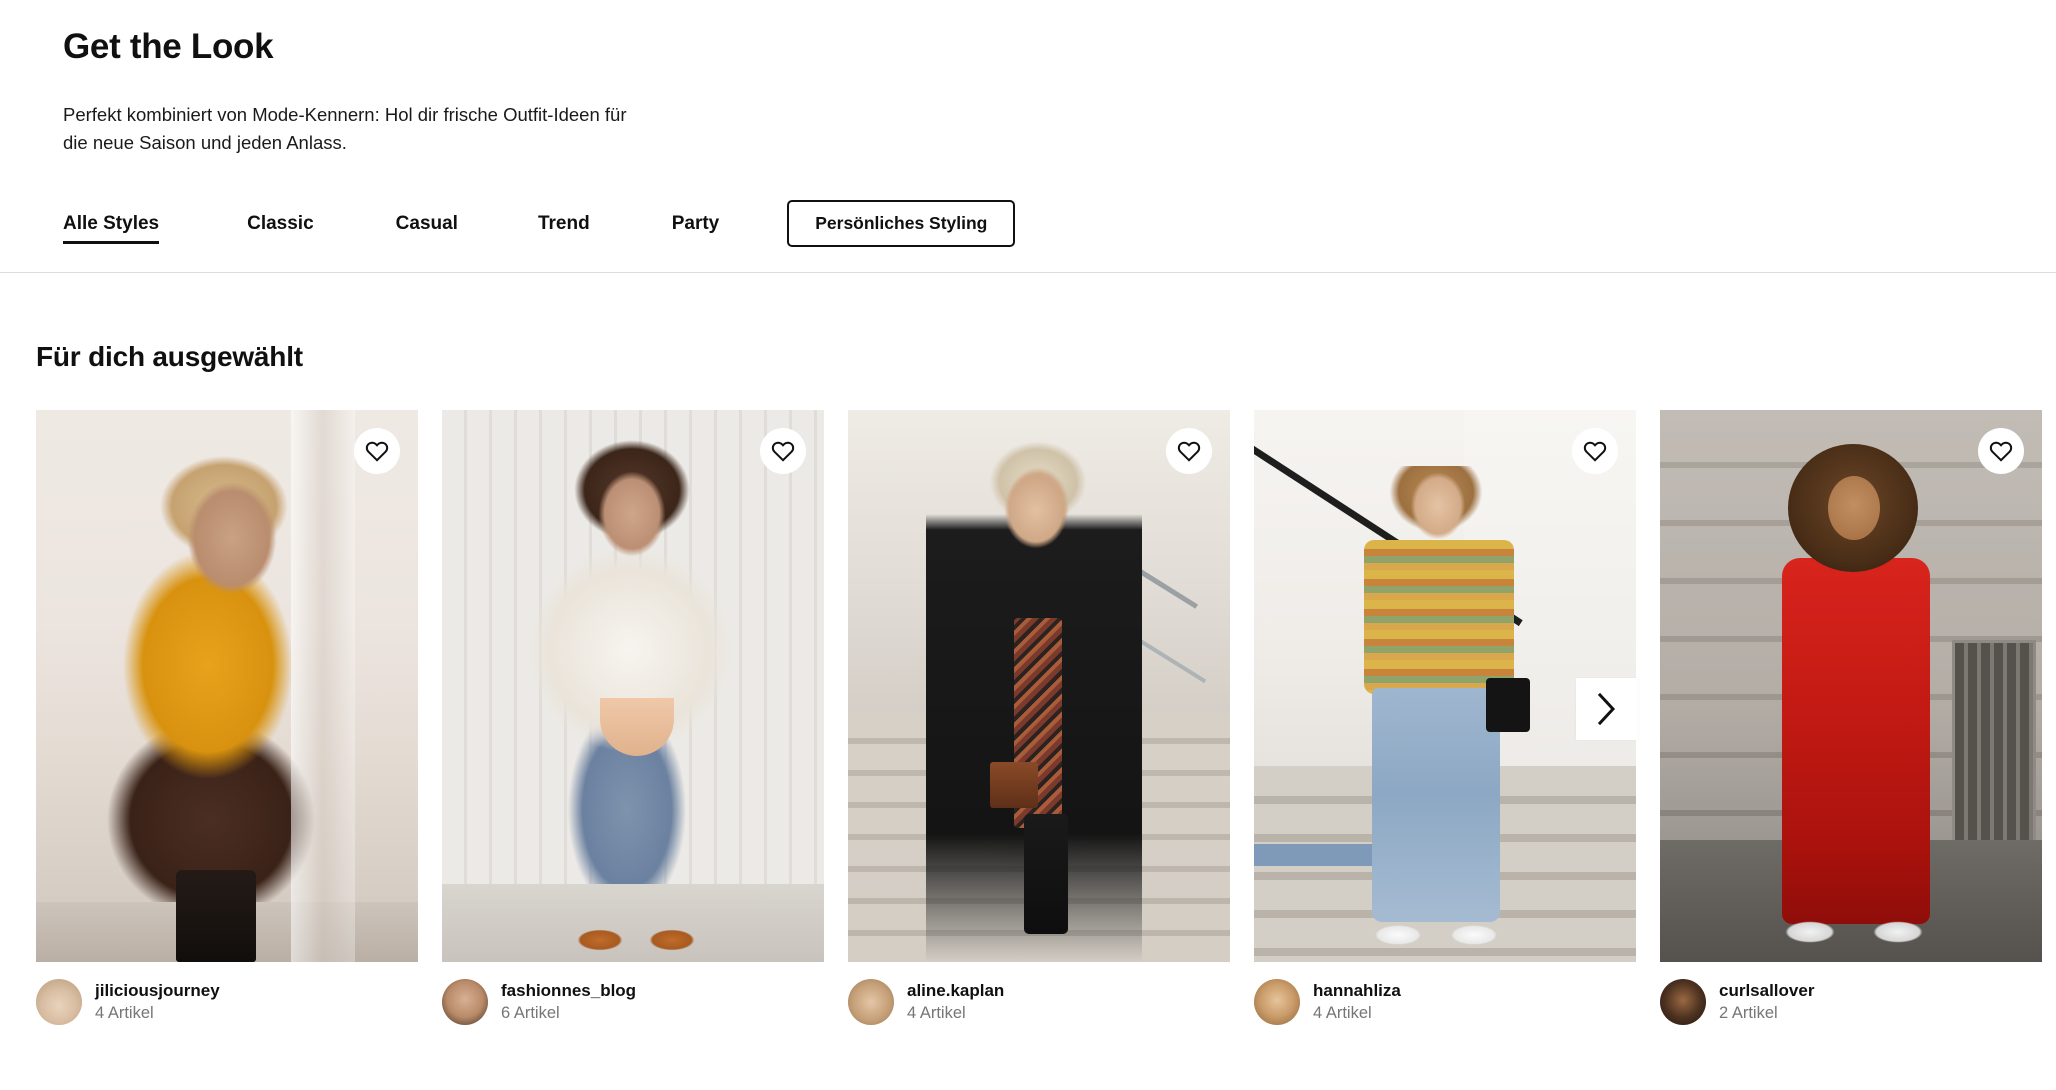 This screenshot has height=1090, width=2056. What do you see at coordinates (227, 1002) in the screenshot?
I see `look-author: jiliciousjourney 4 Artikel` at bounding box center [227, 1002].